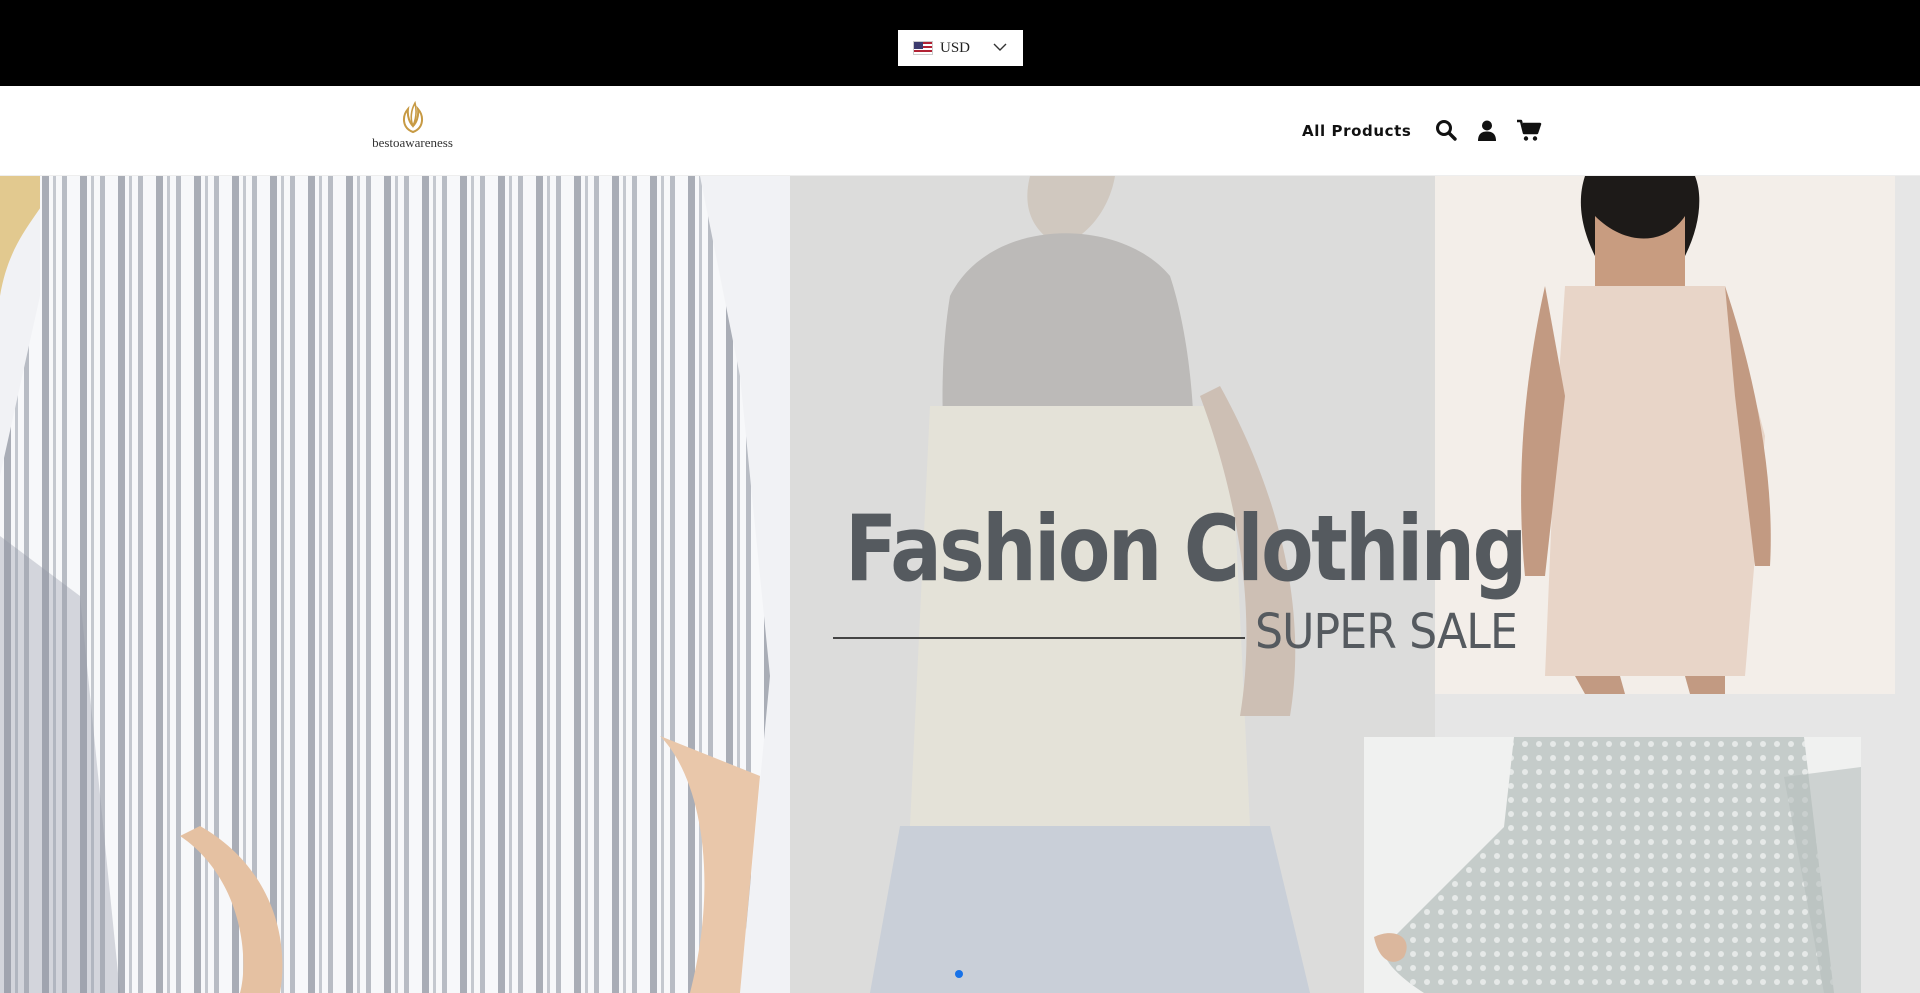 The width and height of the screenshot is (1920, 993). What do you see at coordinates (955, 47) in the screenshot?
I see `currency-label: USD` at bounding box center [955, 47].